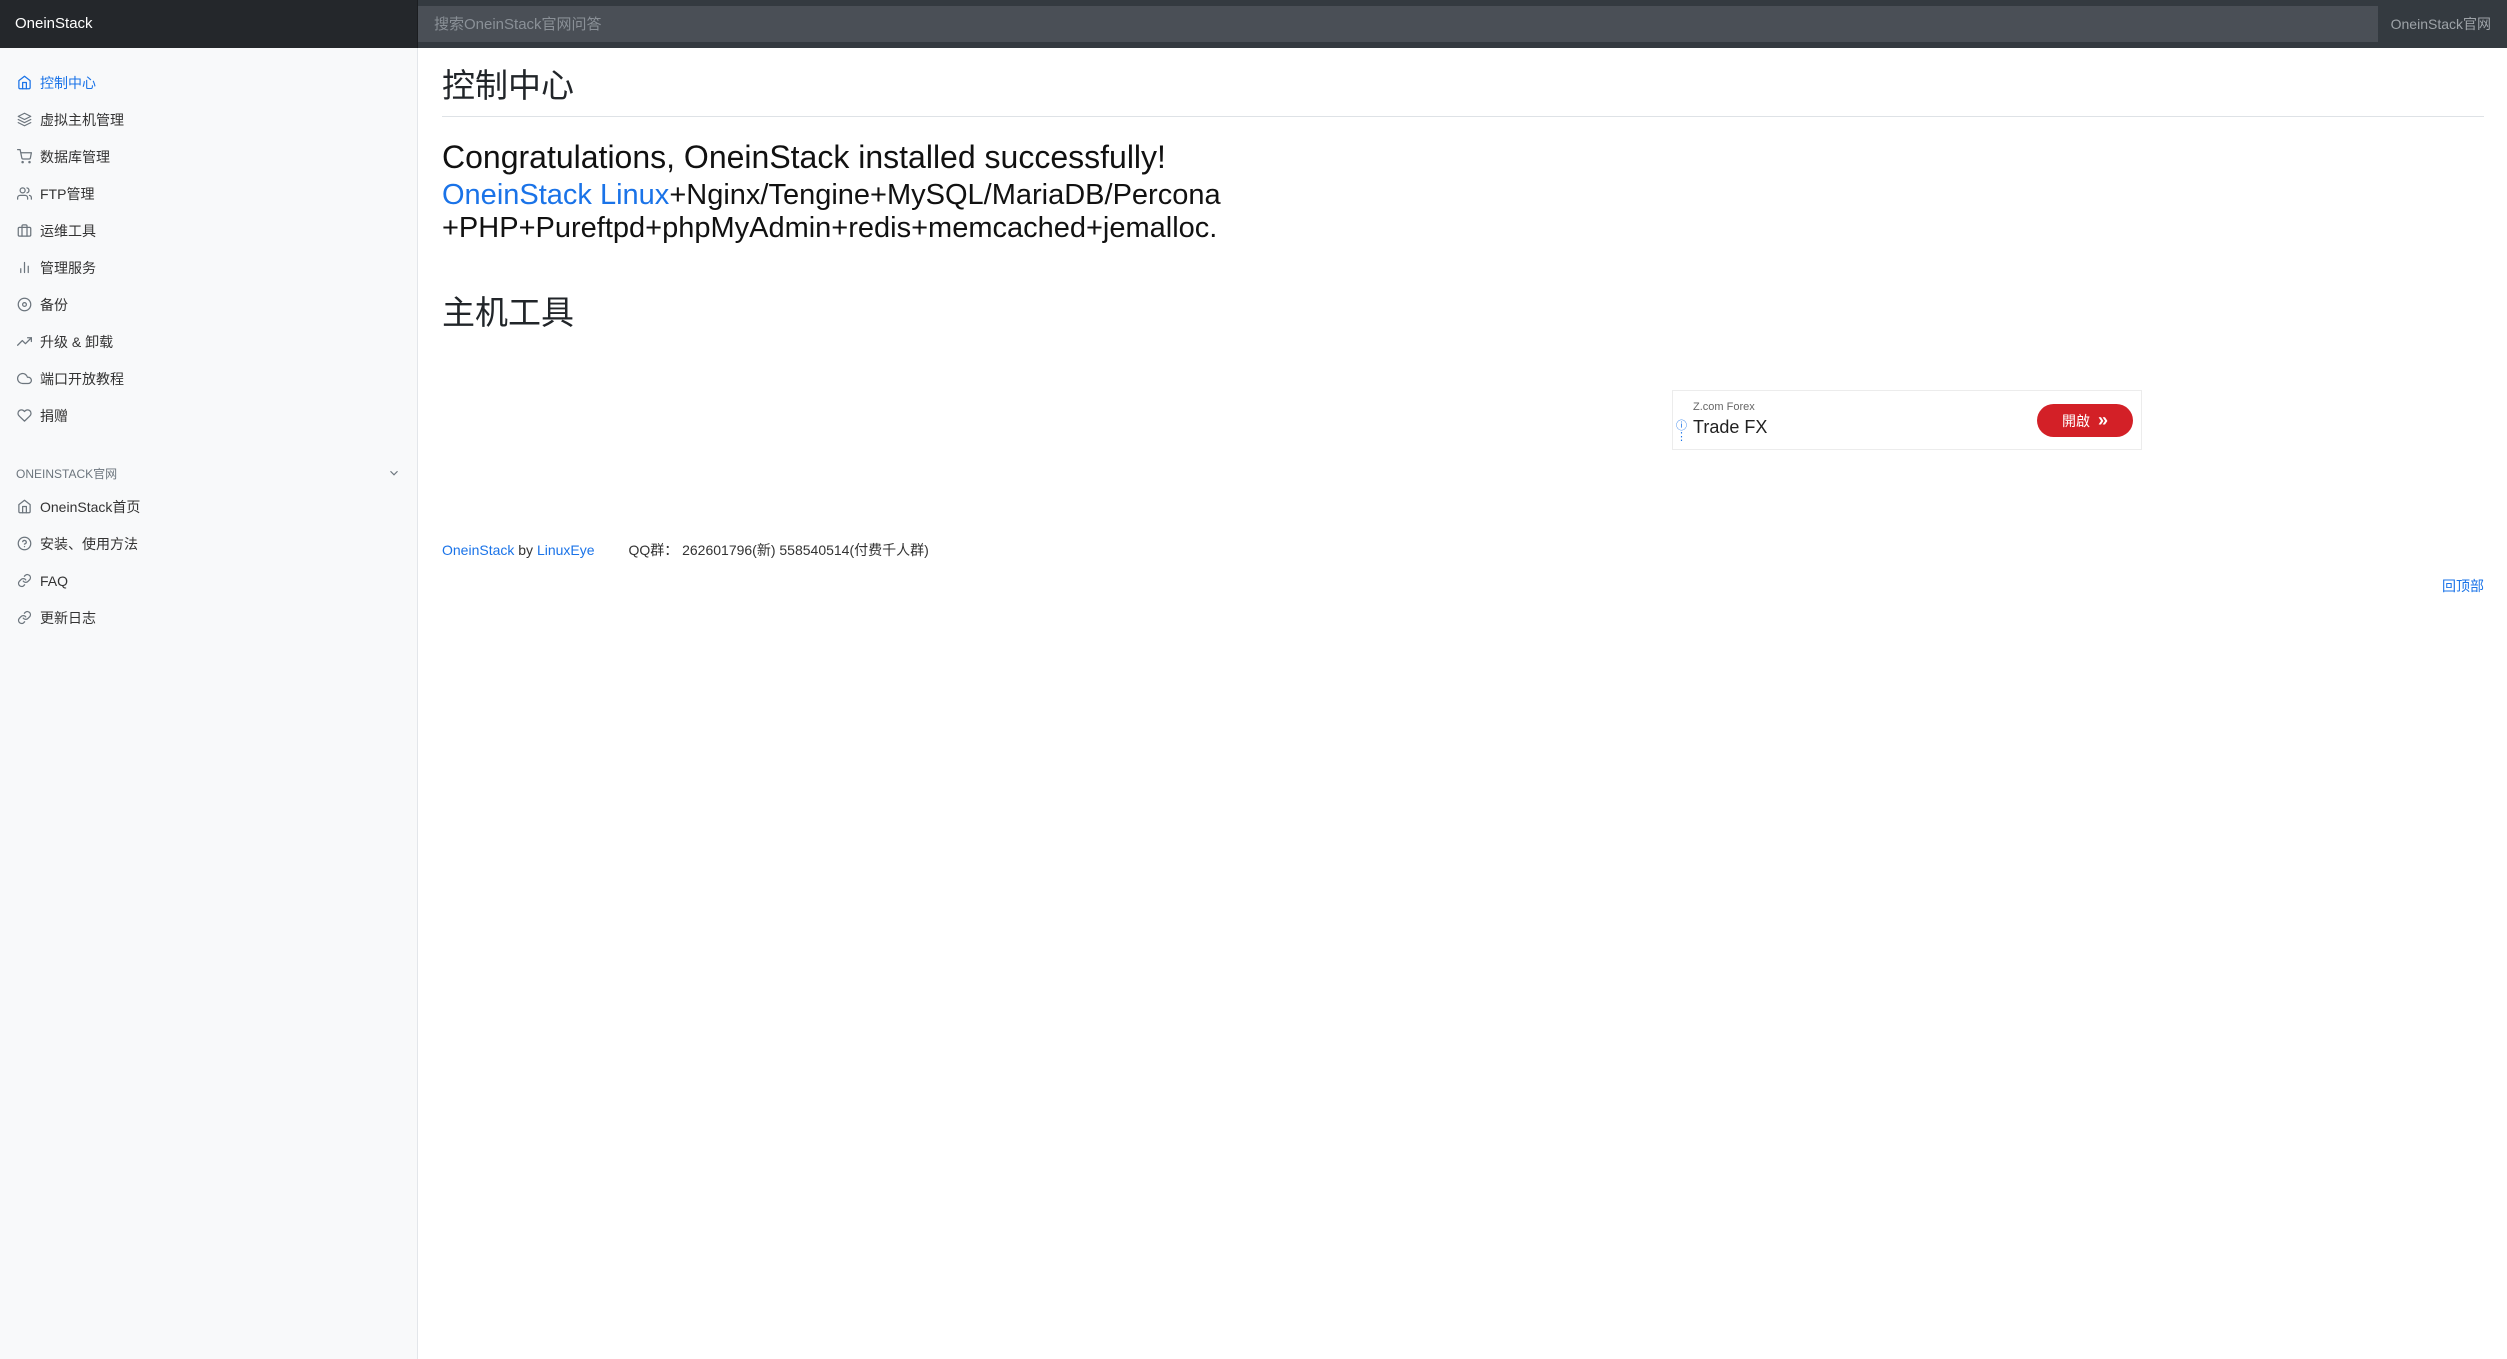 This screenshot has width=2507, height=1359. What do you see at coordinates (24, 544) in the screenshot?
I see `help-circle-icon` at bounding box center [24, 544].